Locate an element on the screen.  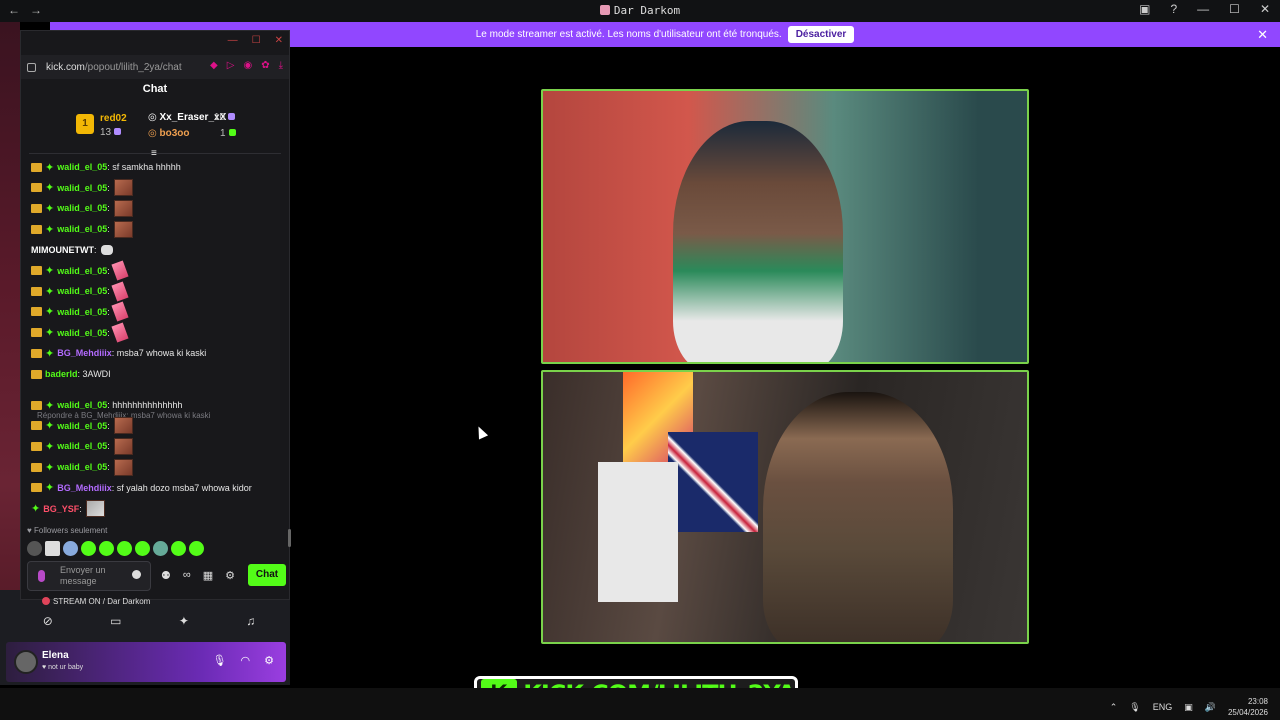
chat-message: baderld: 3AWDI is located at coordinates (71, 374).